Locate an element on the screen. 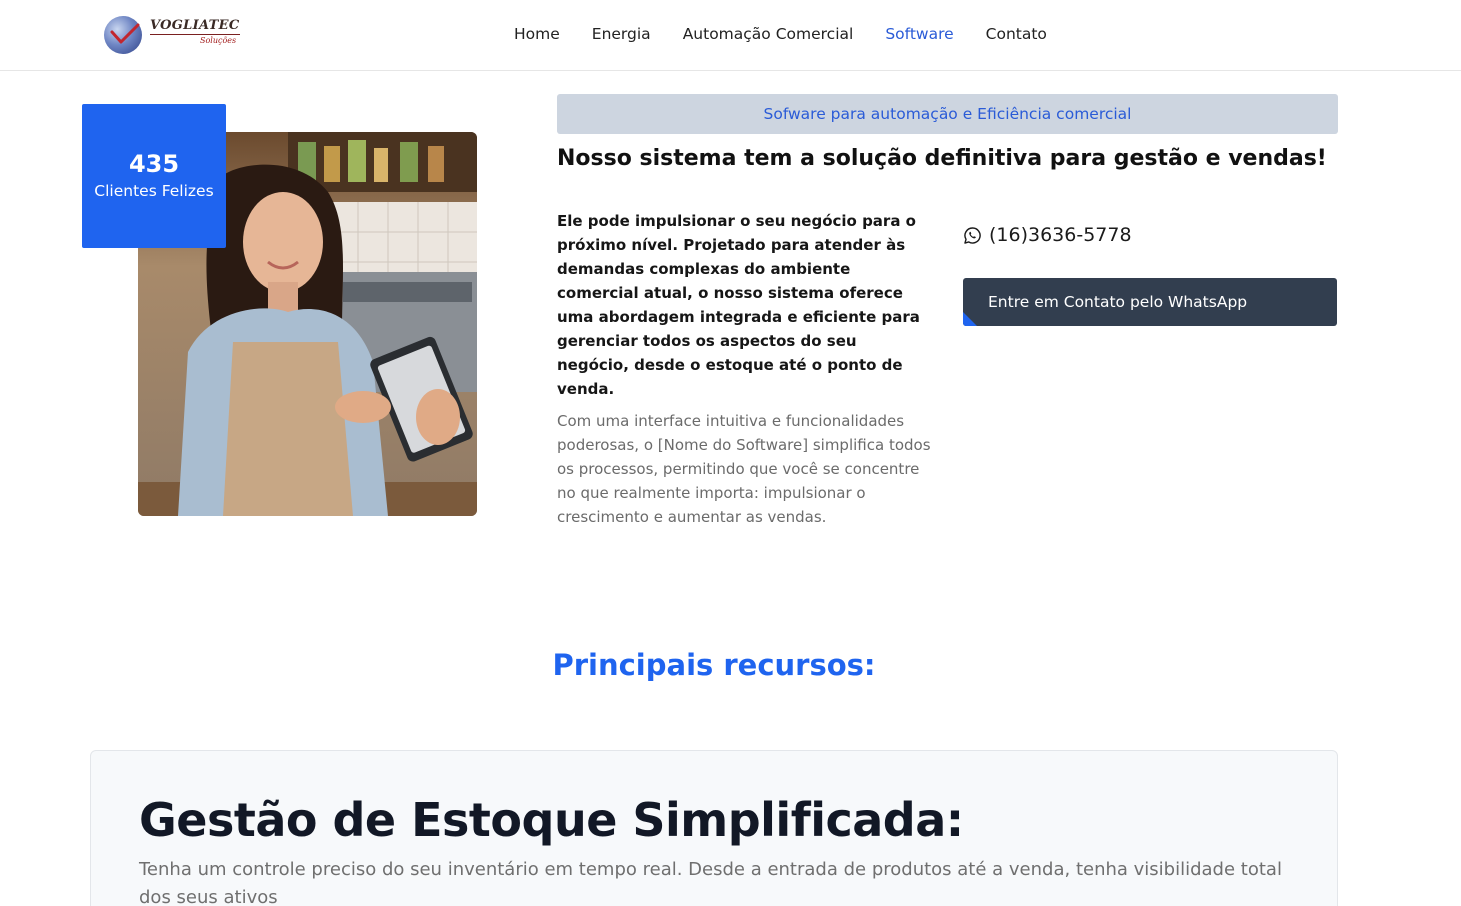 This screenshot has height=906, width=1461. whatsapp-contact-button: Entre em Contato pelo WhatsApp is located at coordinates (1150, 302).